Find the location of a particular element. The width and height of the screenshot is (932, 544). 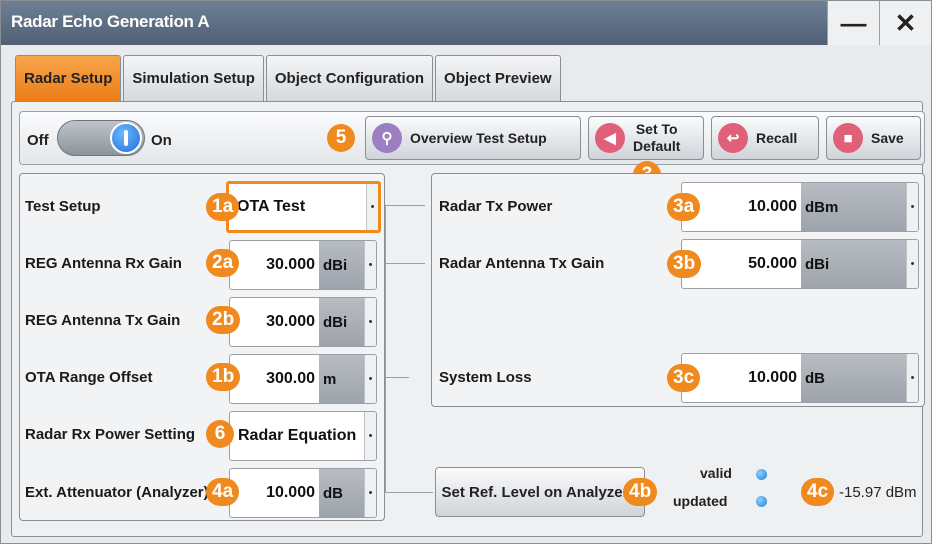

callout-badge-2b: 2b is located at coordinates (223, 320).